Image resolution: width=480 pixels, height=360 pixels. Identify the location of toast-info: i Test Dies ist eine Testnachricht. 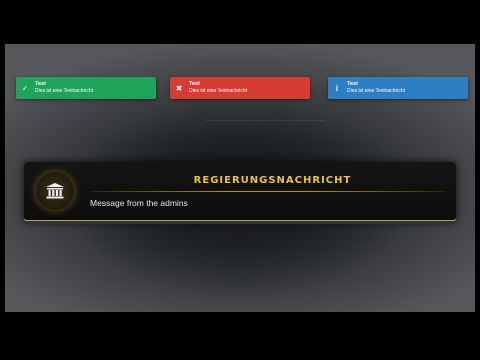
(398, 88).